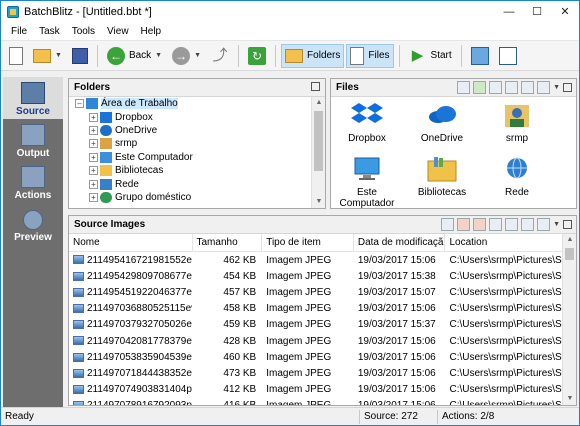  I want to click on file-item: Este Computador, so click(367, 182).